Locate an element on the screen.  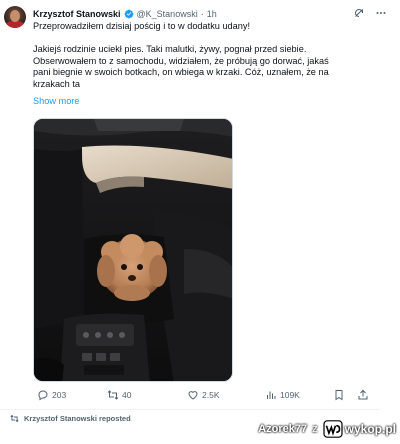
tweet-time: 1h is located at coordinates (212, 14).